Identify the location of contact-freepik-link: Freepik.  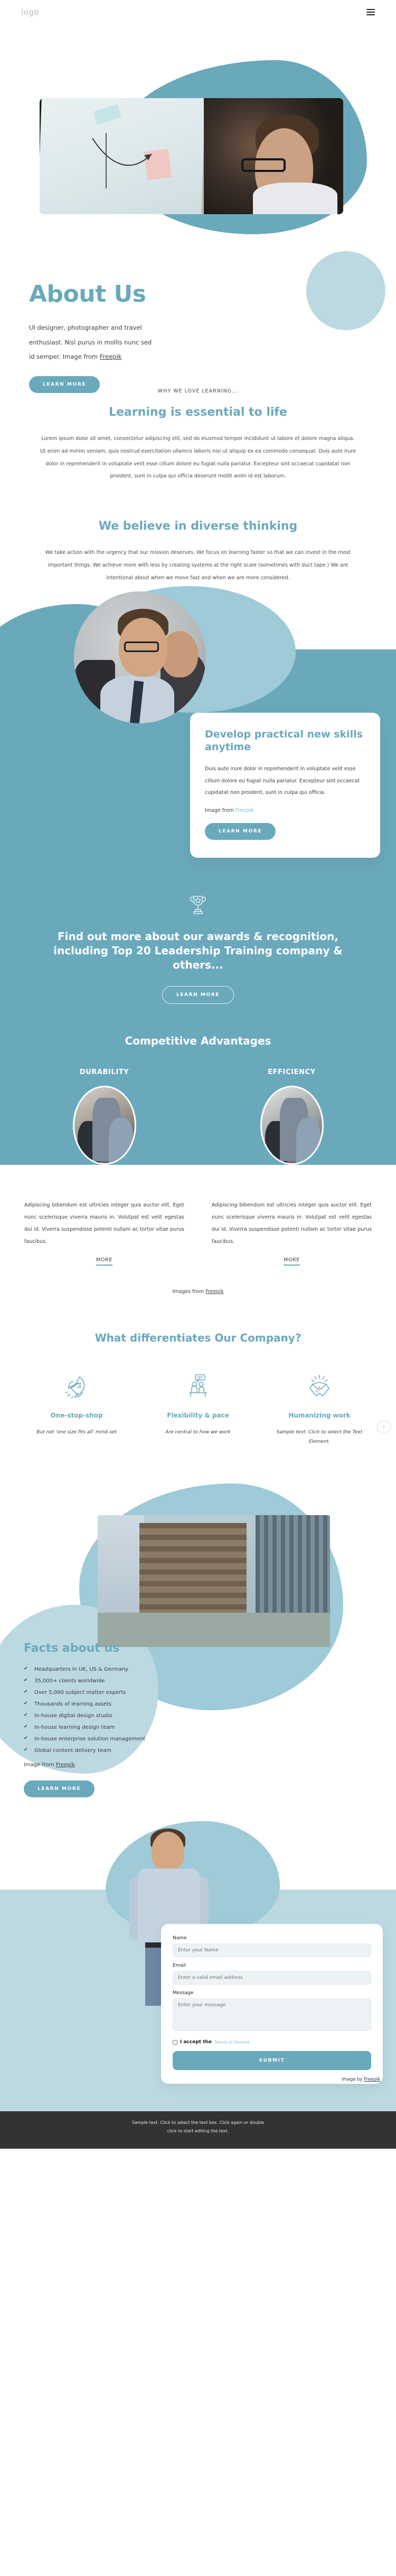
(372, 2079).